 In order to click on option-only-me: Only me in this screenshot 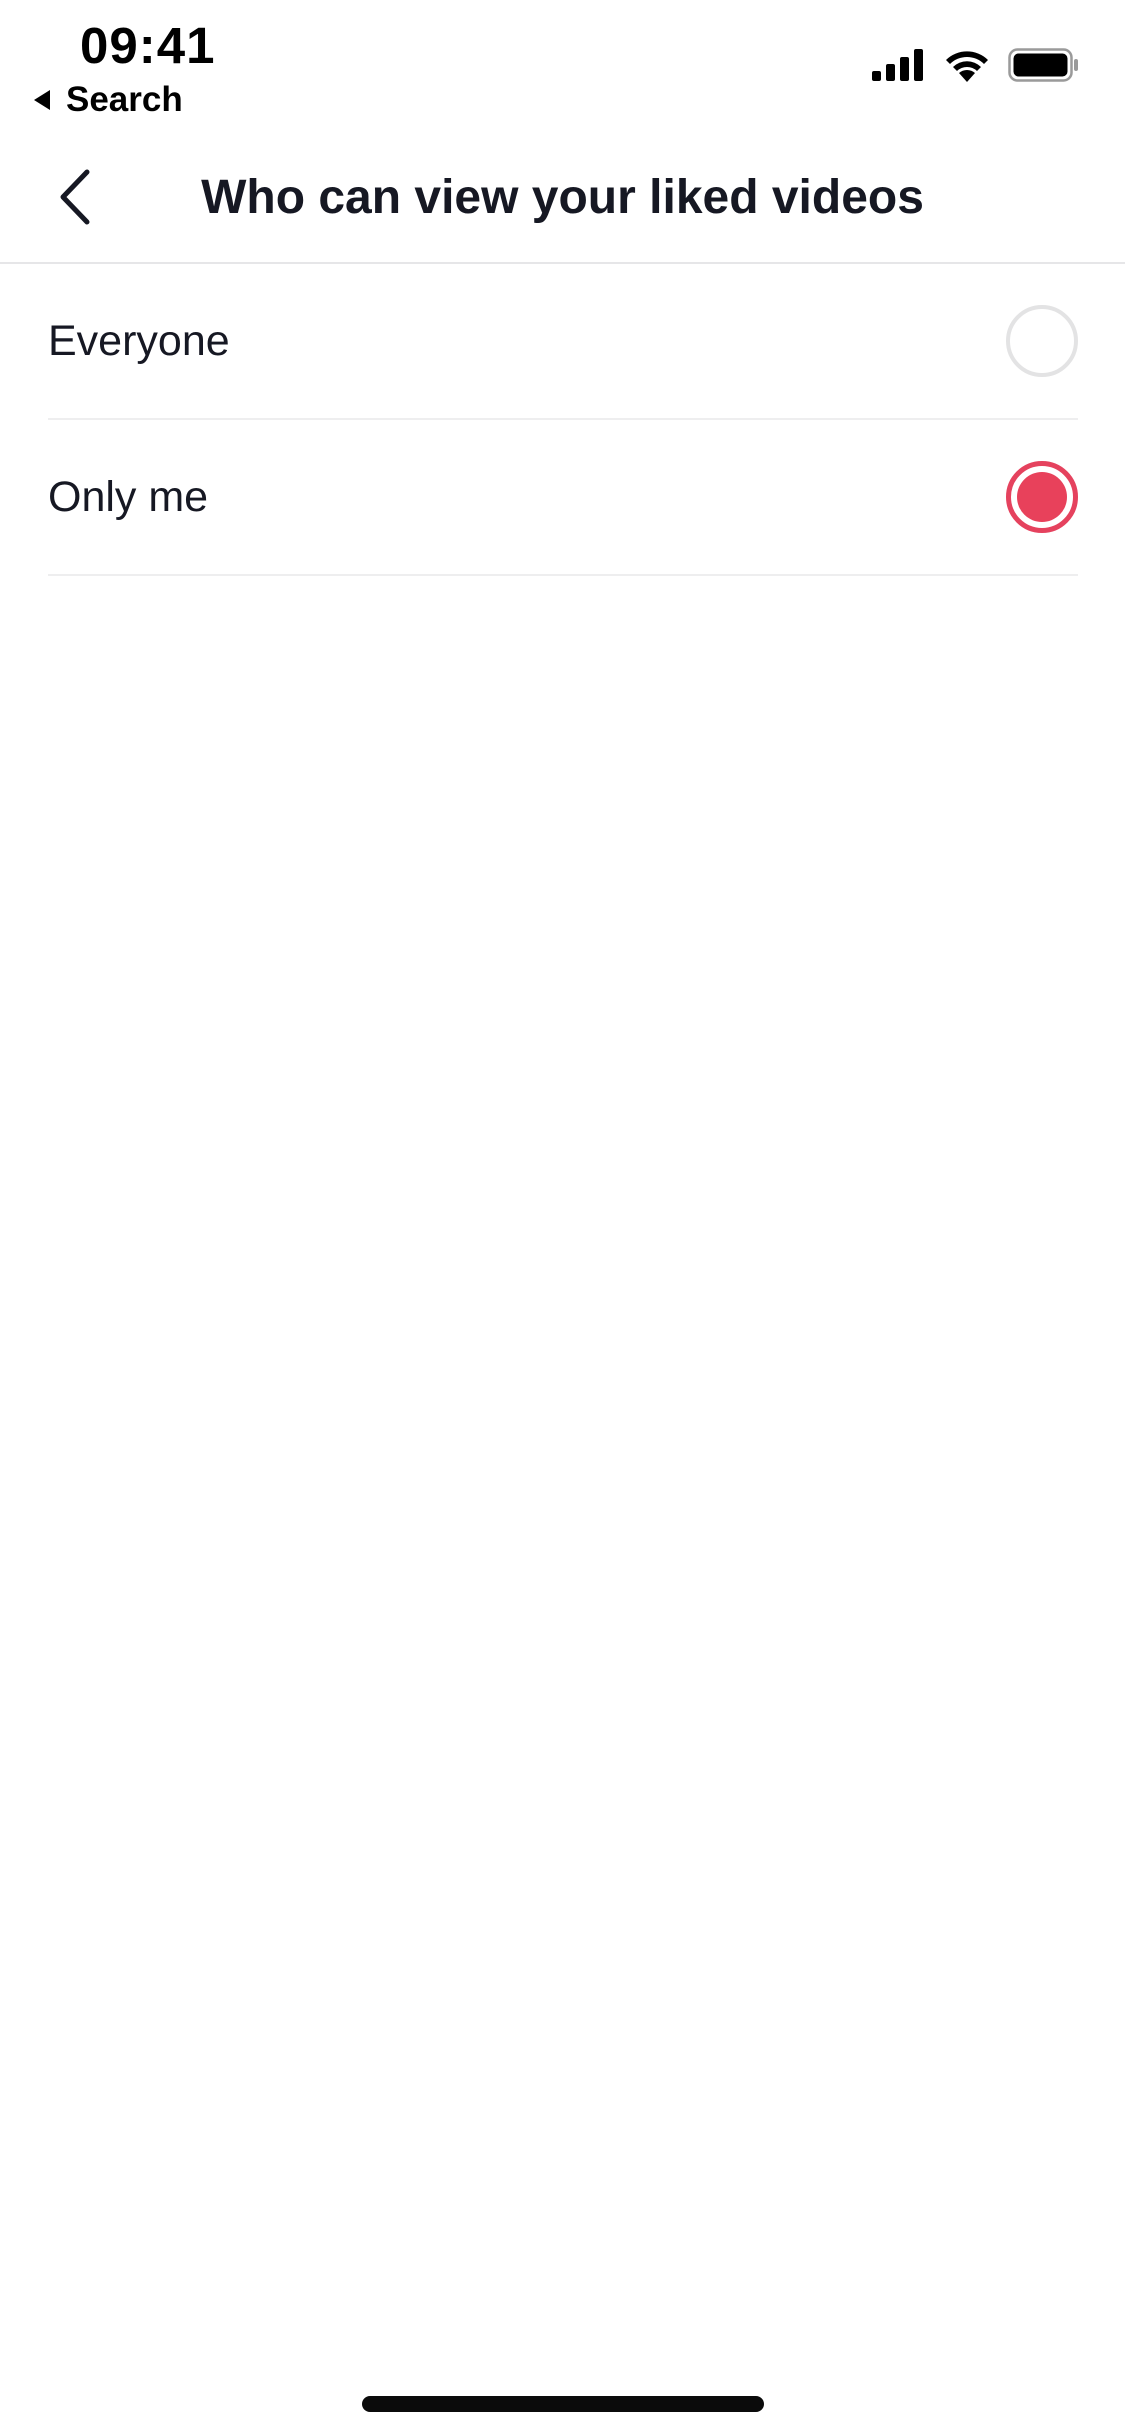, I will do `click(563, 498)`.